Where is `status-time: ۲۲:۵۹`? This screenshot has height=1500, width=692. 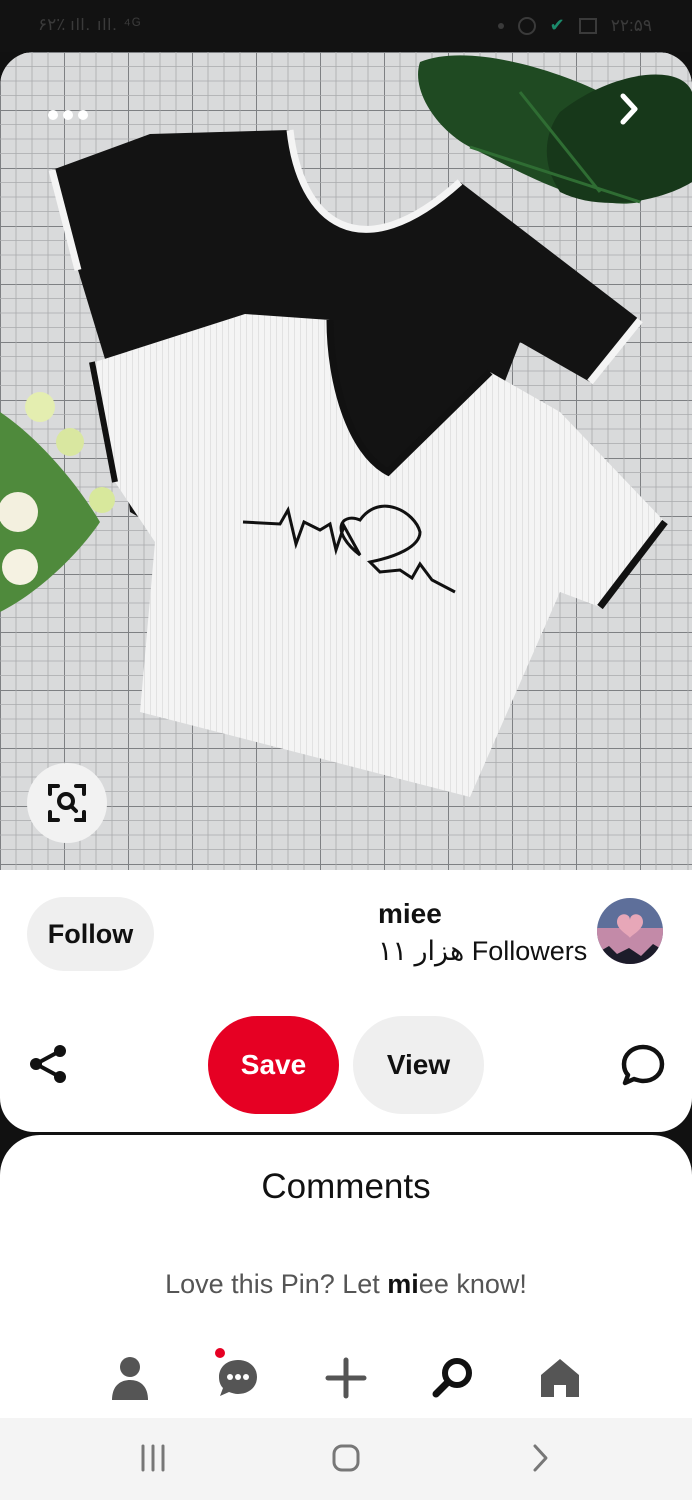
status-time: ۲۲:۵۹ is located at coordinates (631, 25).